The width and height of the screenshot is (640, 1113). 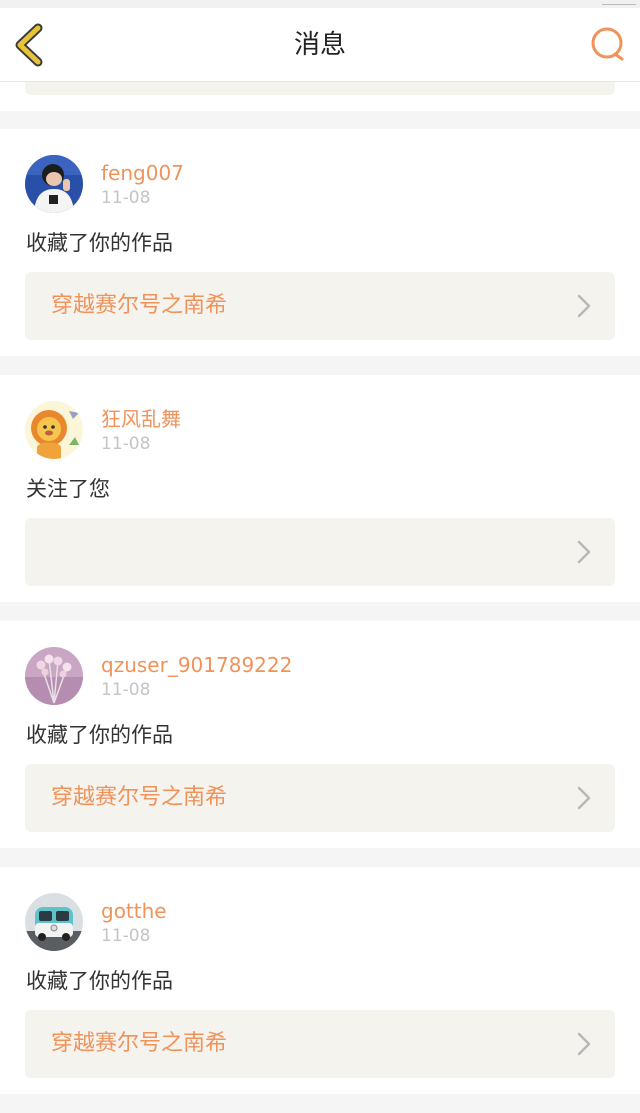 I want to click on work-link, so click(x=320, y=552).